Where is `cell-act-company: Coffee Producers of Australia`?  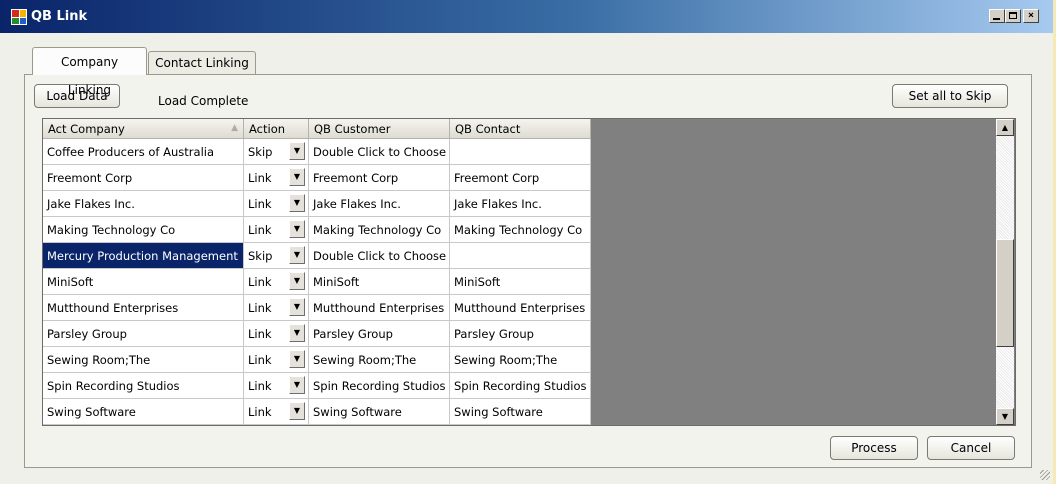 cell-act-company: Coffee Producers of Australia is located at coordinates (143, 151).